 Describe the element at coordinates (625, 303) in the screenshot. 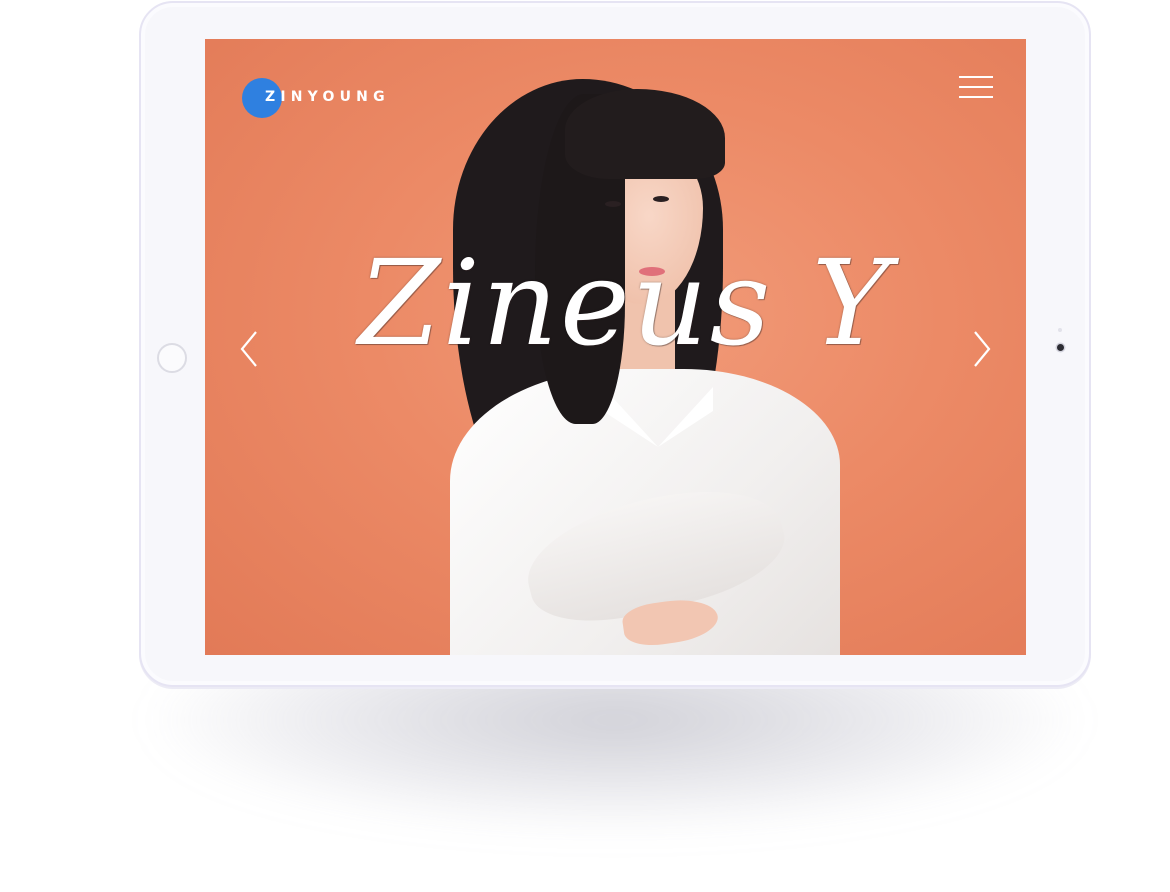

I see `hero-title: Zineus Y` at that location.